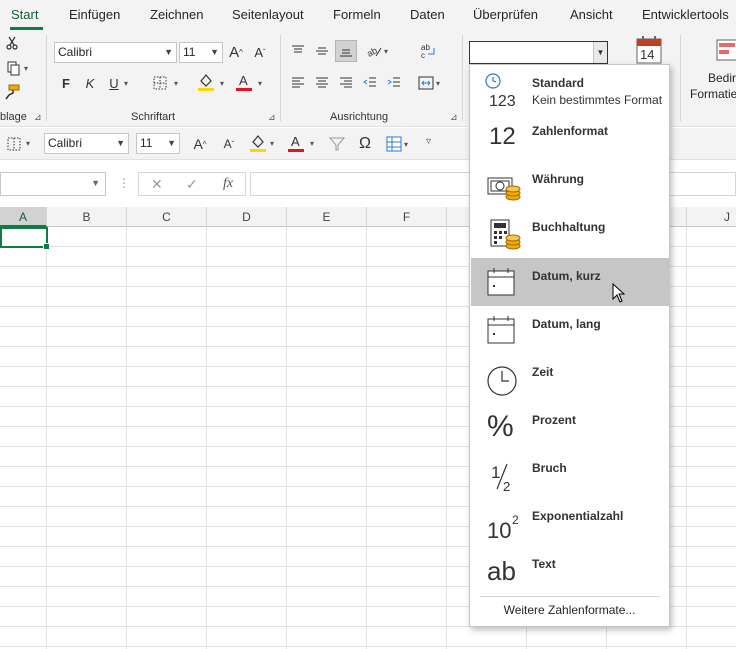 This screenshot has height=649, width=736. Describe the element at coordinates (454, 117) in the screenshot. I see `alignment-launcher-icon: ⊿` at that location.